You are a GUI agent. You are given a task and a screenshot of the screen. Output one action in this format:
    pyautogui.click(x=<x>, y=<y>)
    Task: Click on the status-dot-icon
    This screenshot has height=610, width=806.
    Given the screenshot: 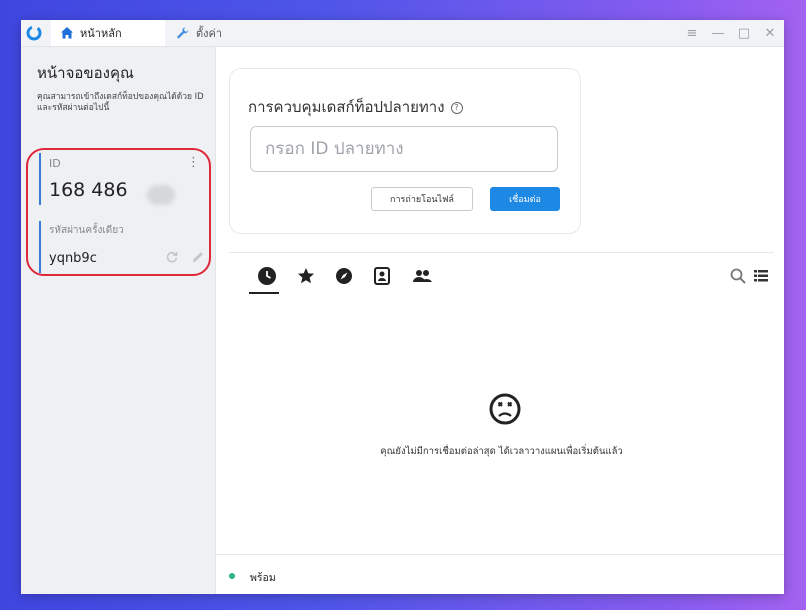 What is the action you would take?
    pyautogui.click(x=232, y=576)
    